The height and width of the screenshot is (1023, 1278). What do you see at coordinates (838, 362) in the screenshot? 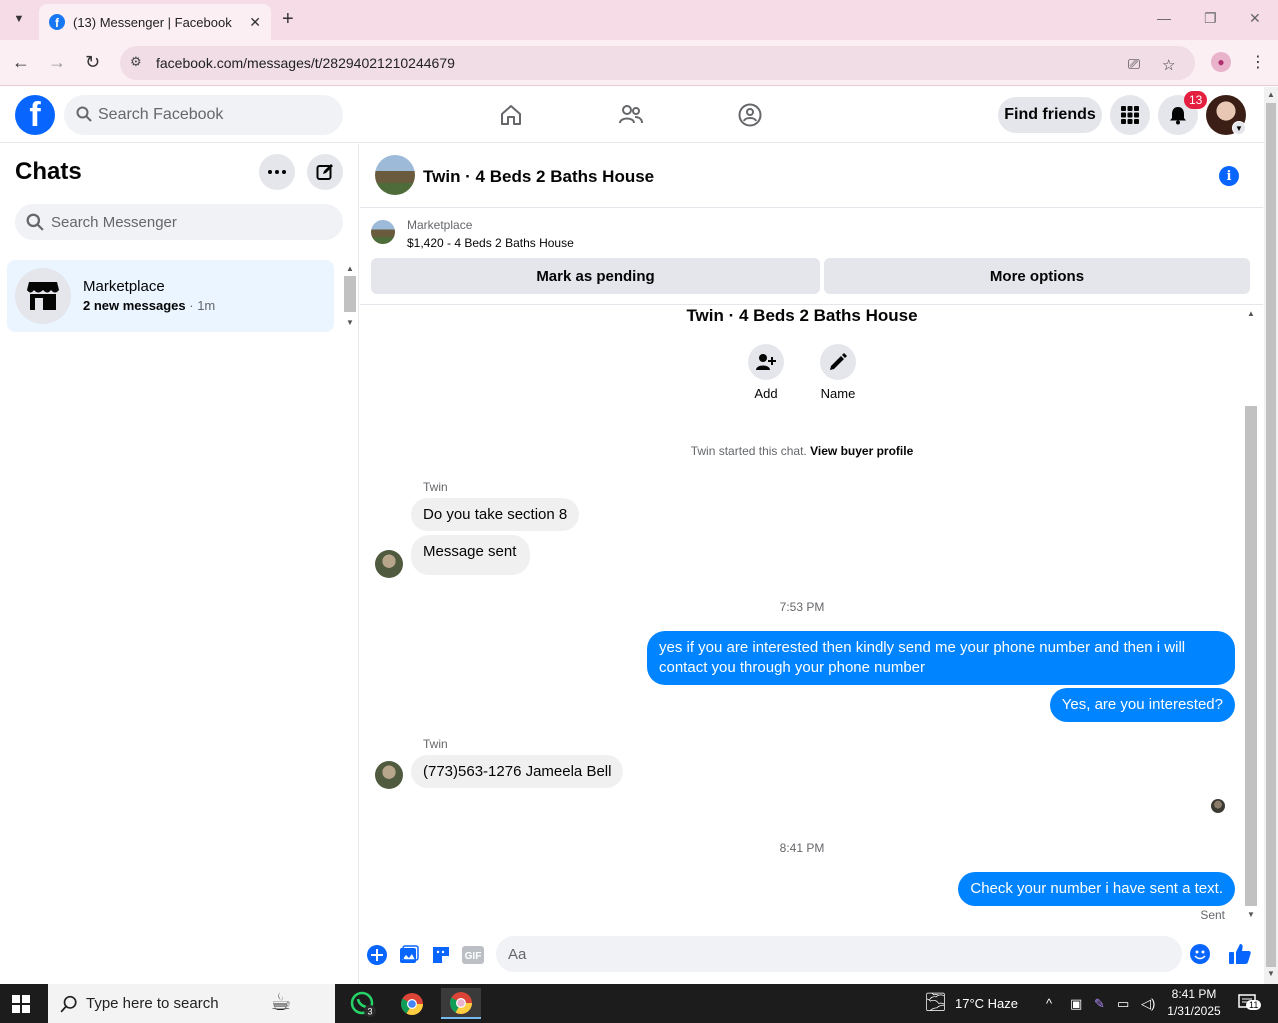
I see `pencil-icon` at bounding box center [838, 362].